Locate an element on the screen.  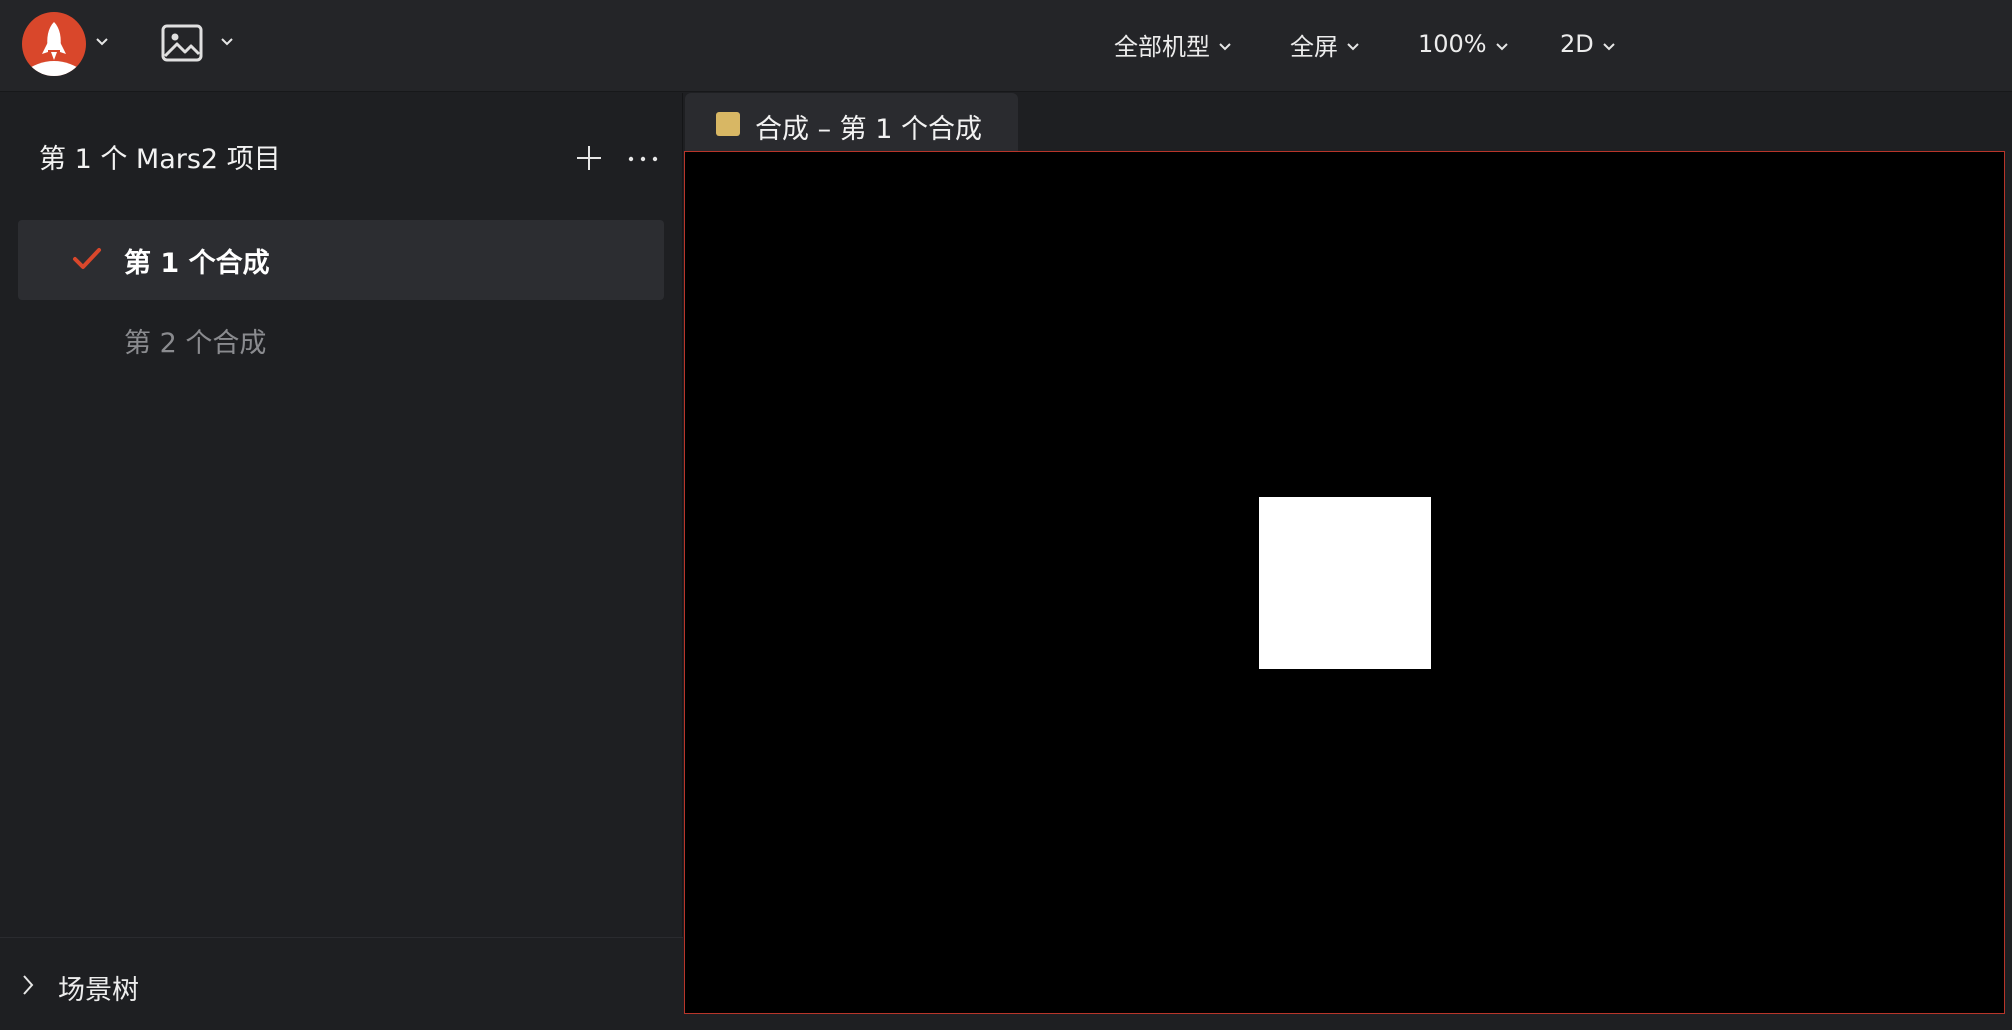
check-icon is located at coordinates (87, 259).